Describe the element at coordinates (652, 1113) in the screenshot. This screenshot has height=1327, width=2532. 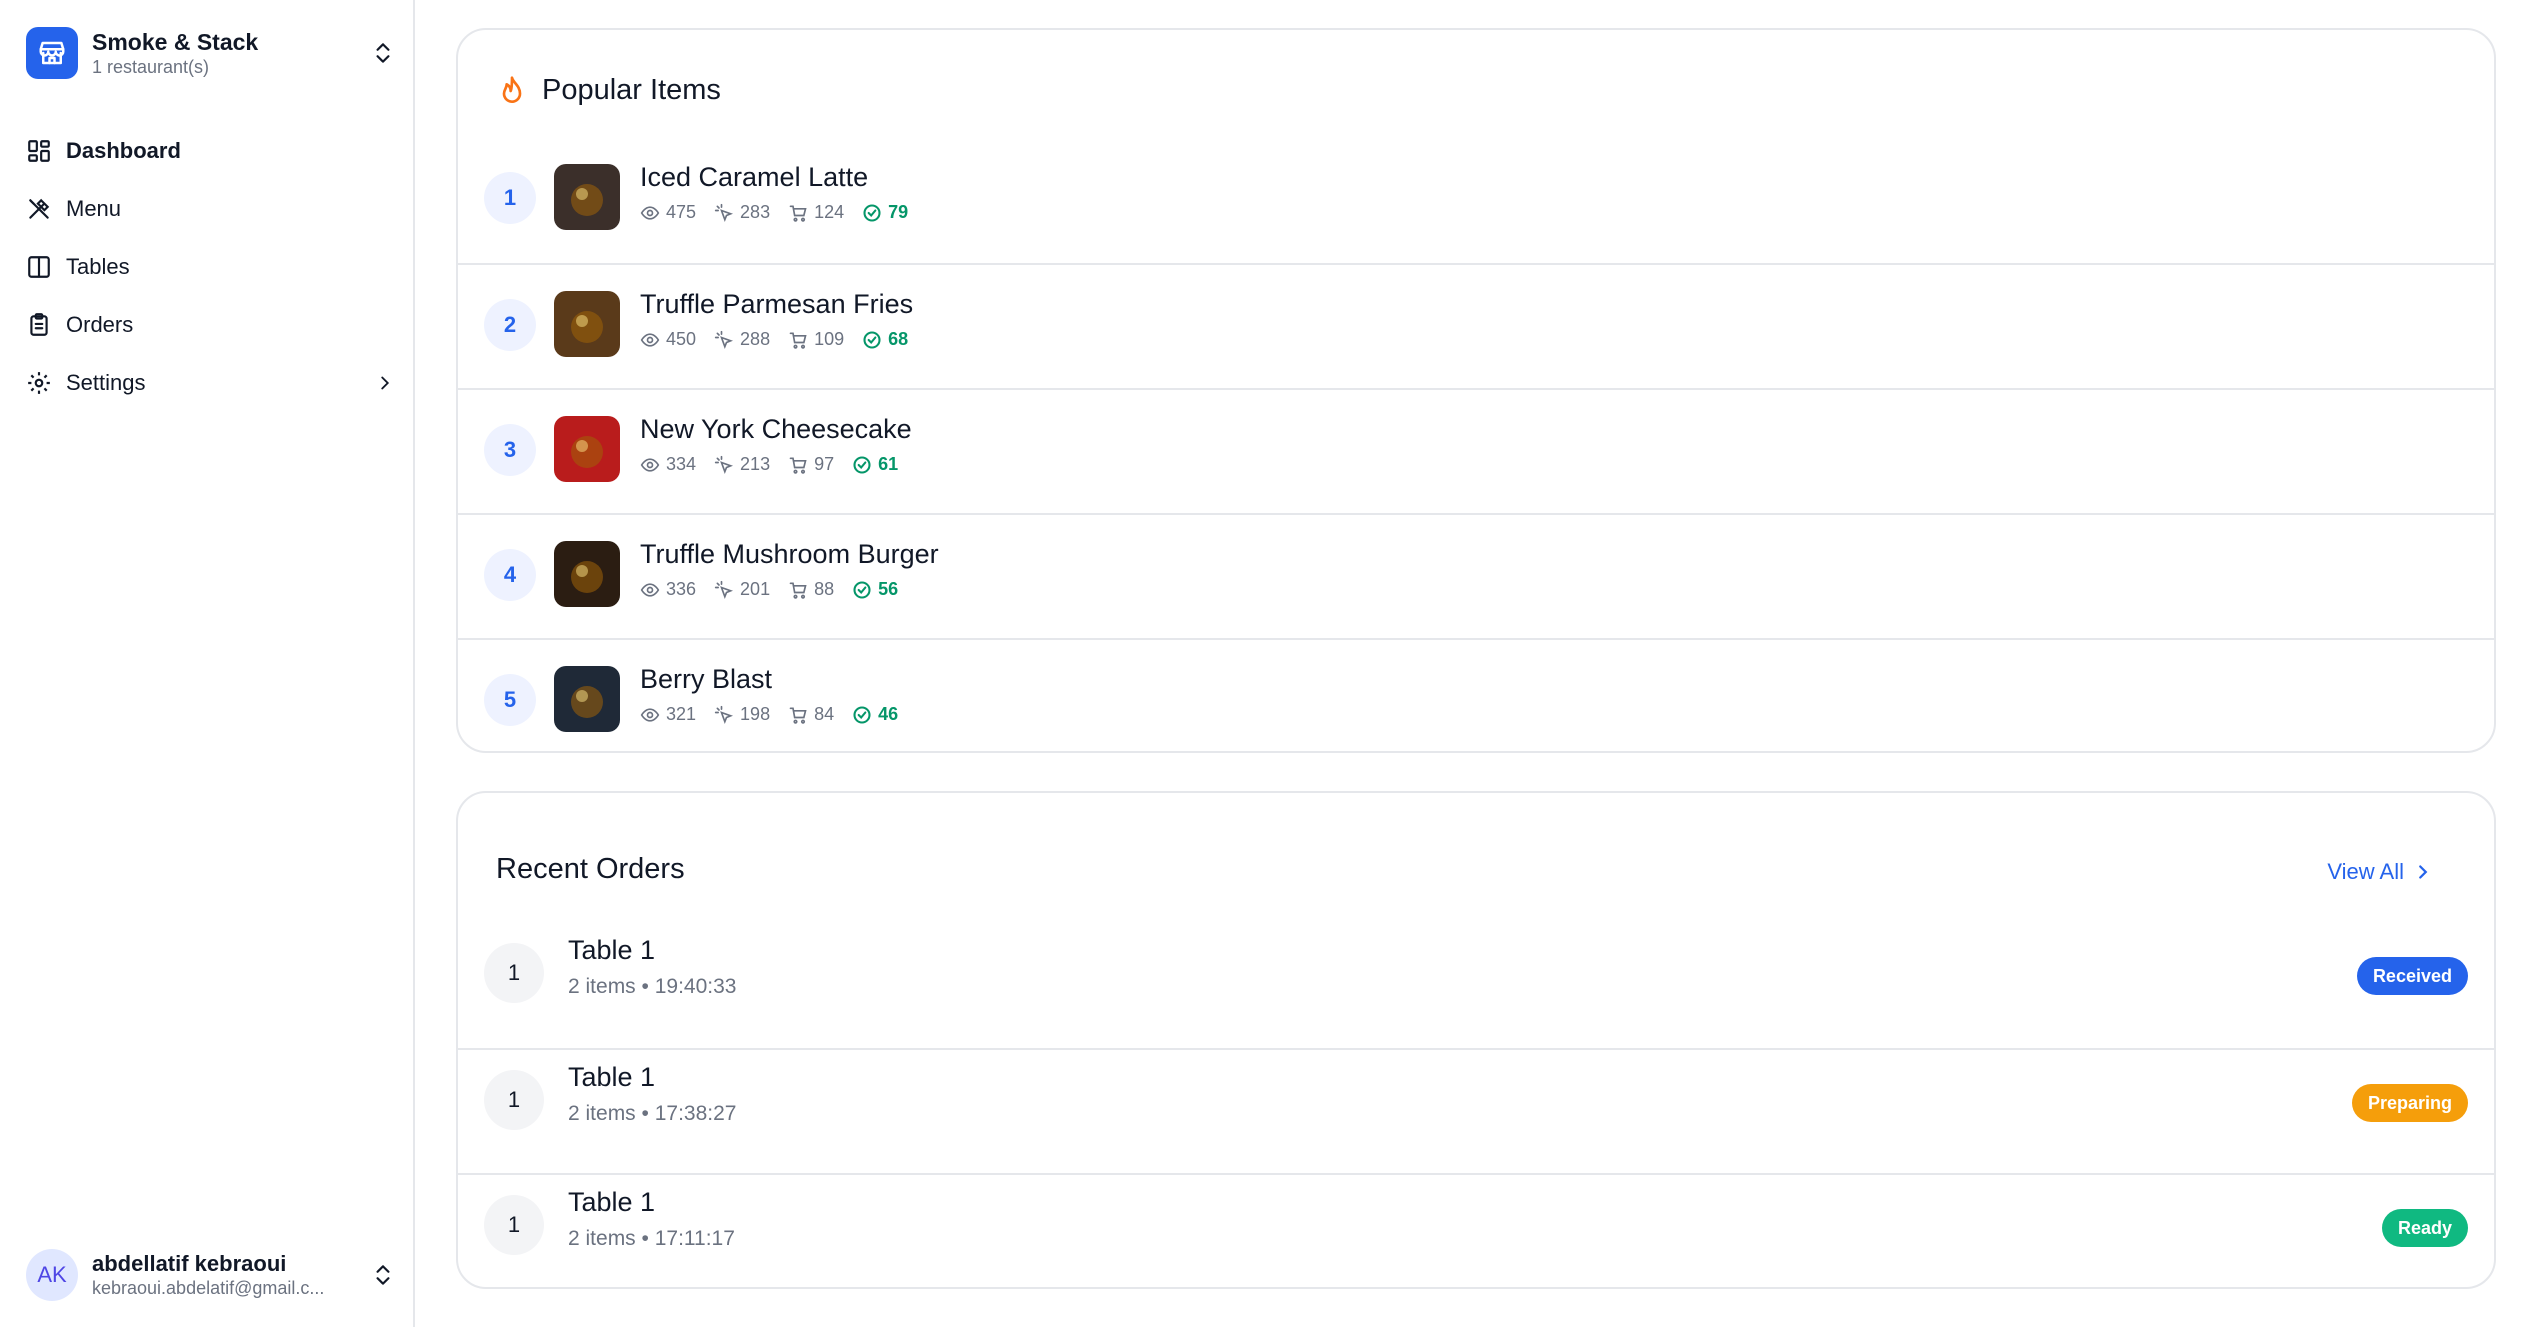
I see `order-meta: 2 items • 17:38:27` at that location.